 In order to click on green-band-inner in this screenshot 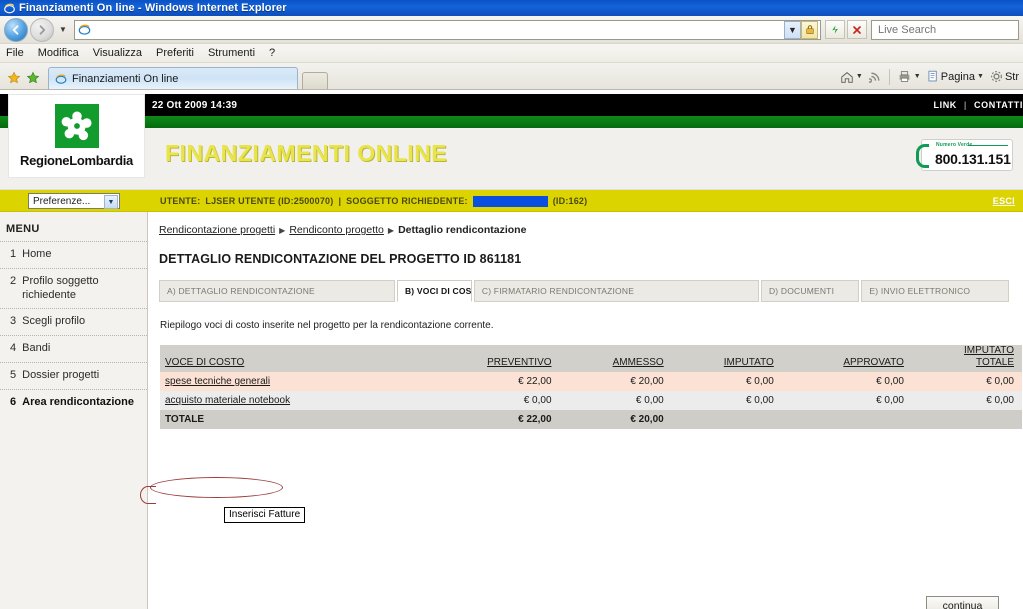, I will do `click(511, 122)`.